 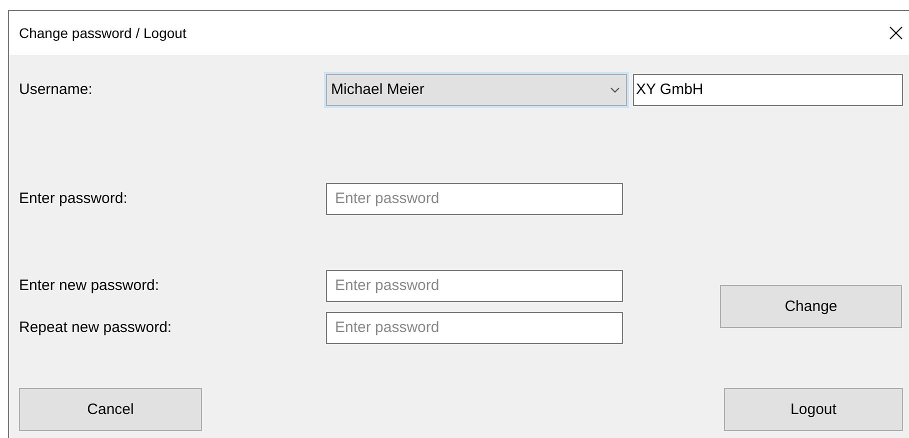 What do you see at coordinates (896, 33) in the screenshot?
I see `close-icon` at bounding box center [896, 33].